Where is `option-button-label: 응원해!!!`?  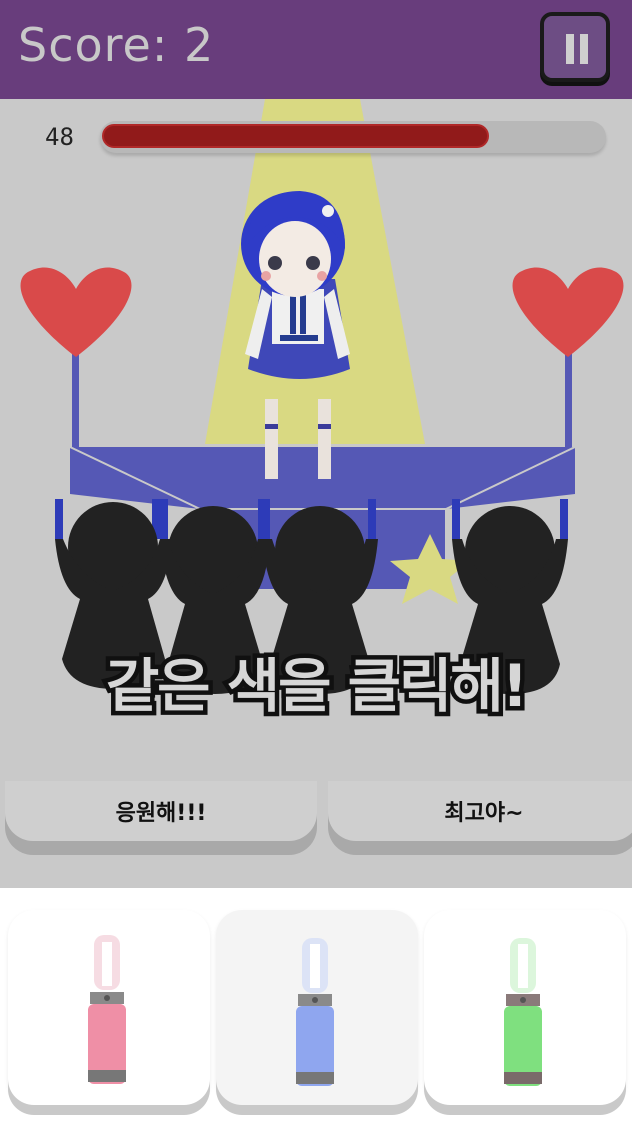
option-button-label: 응원해!!! is located at coordinates (161, 811).